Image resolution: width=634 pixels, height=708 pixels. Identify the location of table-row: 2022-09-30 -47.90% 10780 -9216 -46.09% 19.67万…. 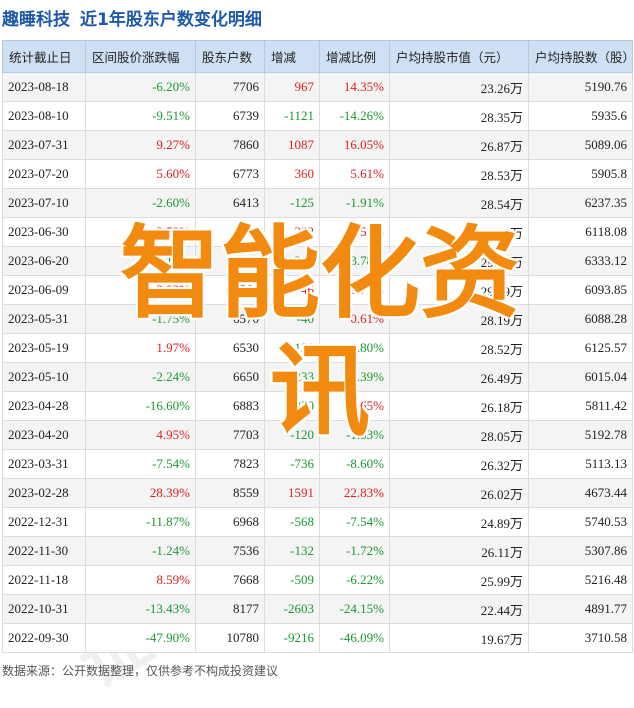
(317, 638).